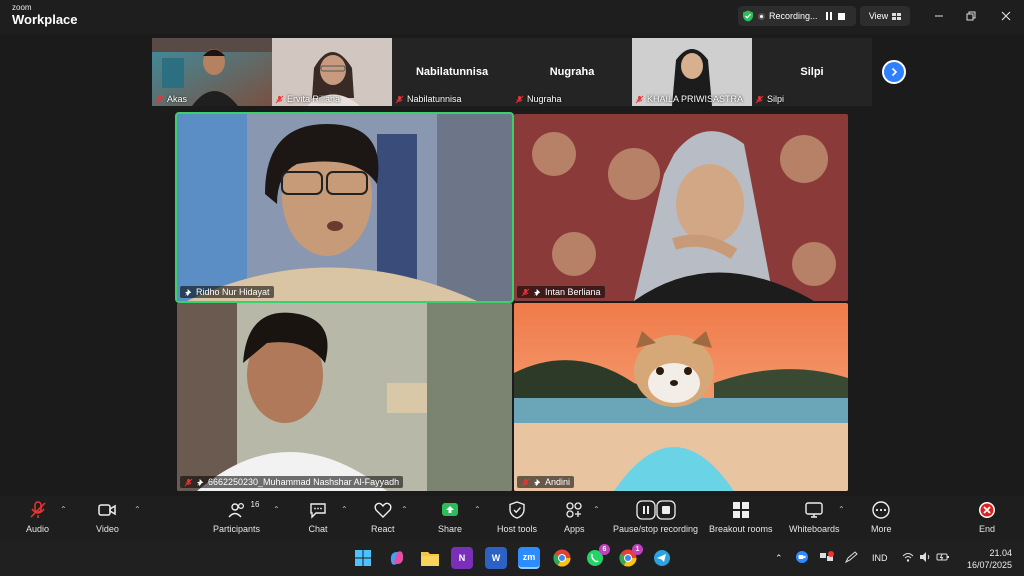 The width and height of the screenshot is (1024, 576). What do you see at coordinates (276, 509) in the screenshot?
I see `participants-options-chevron-icon: ⌃` at bounding box center [276, 509].